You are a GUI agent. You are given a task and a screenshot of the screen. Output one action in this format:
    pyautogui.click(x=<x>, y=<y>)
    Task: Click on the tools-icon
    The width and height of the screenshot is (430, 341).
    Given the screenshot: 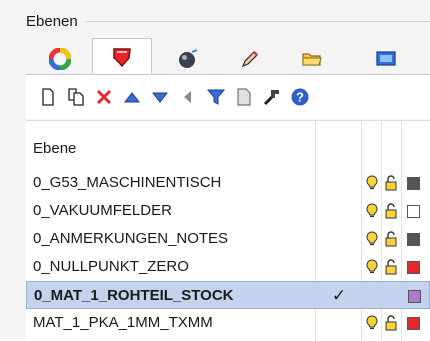 What is the action you would take?
    pyautogui.click(x=271, y=98)
    